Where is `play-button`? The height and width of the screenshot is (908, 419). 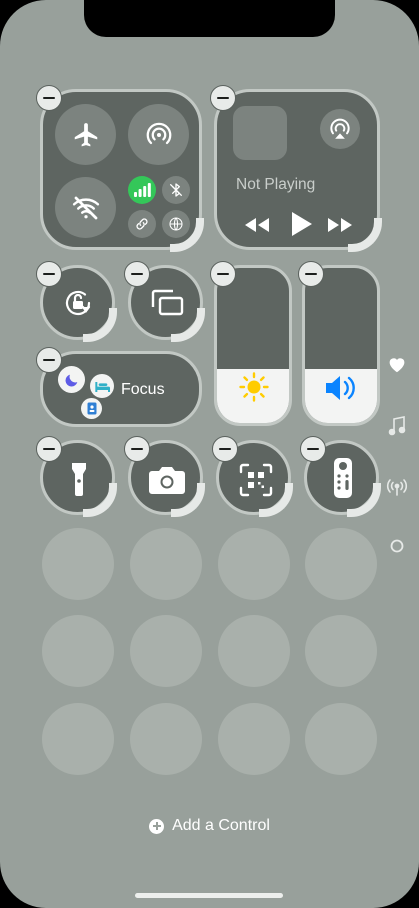 play-button is located at coordinates (301, 224).